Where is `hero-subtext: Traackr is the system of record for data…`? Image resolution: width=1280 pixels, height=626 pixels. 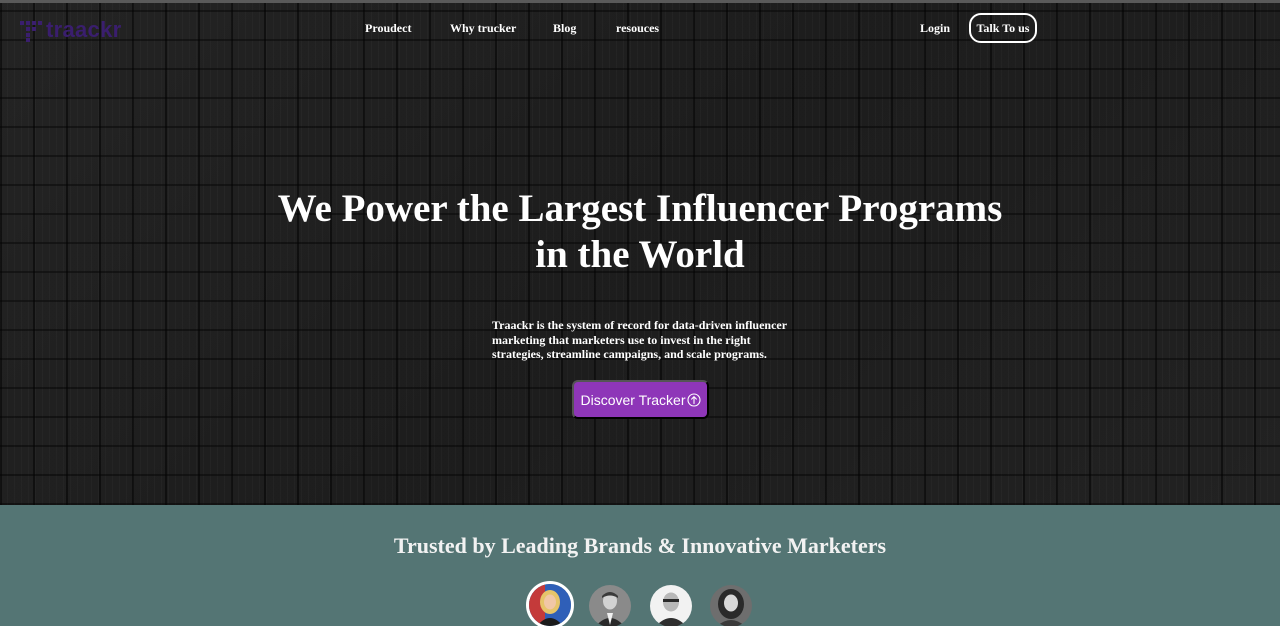 hero-subtext: Traackr is the system of record for data… is located at coordinates (639, 339).